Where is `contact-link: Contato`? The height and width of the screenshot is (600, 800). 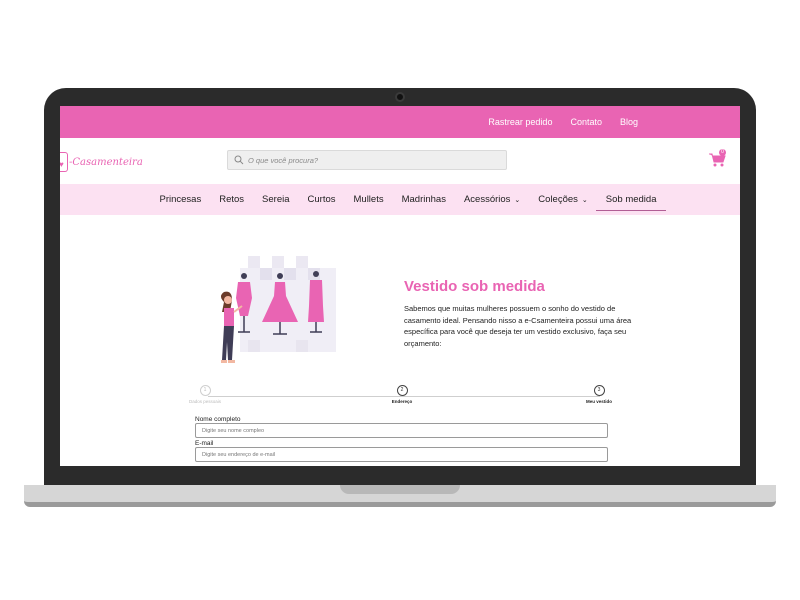 contact-link: Contato is located at coordinates (586, 122).